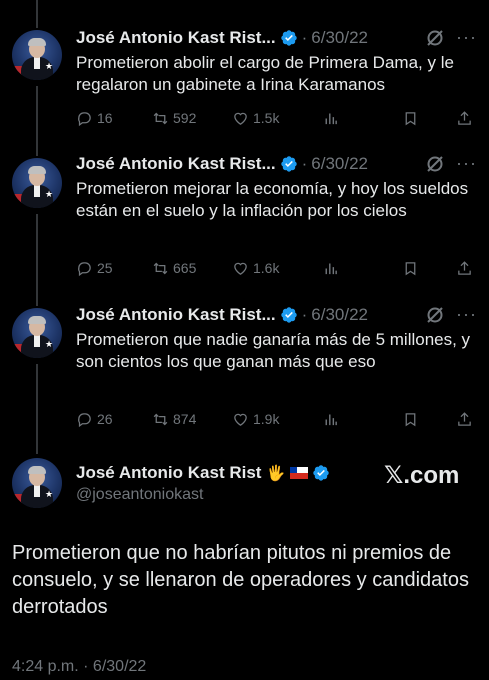 The image size is (489, 680). I want to click on like-button: 1.5k, so click(277, 118).